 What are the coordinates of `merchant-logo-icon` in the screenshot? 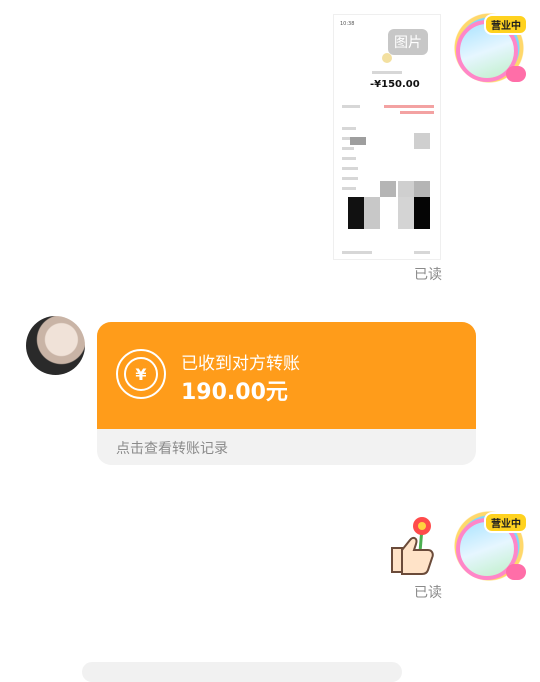 It's located at (387, 58).